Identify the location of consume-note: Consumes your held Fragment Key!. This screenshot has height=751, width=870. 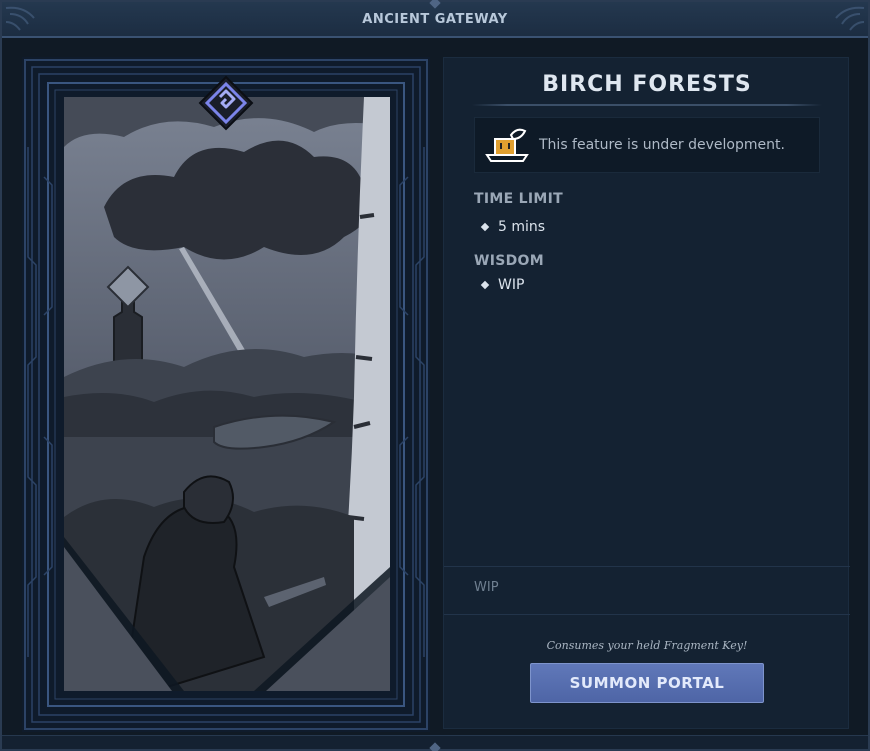
(647, 645).